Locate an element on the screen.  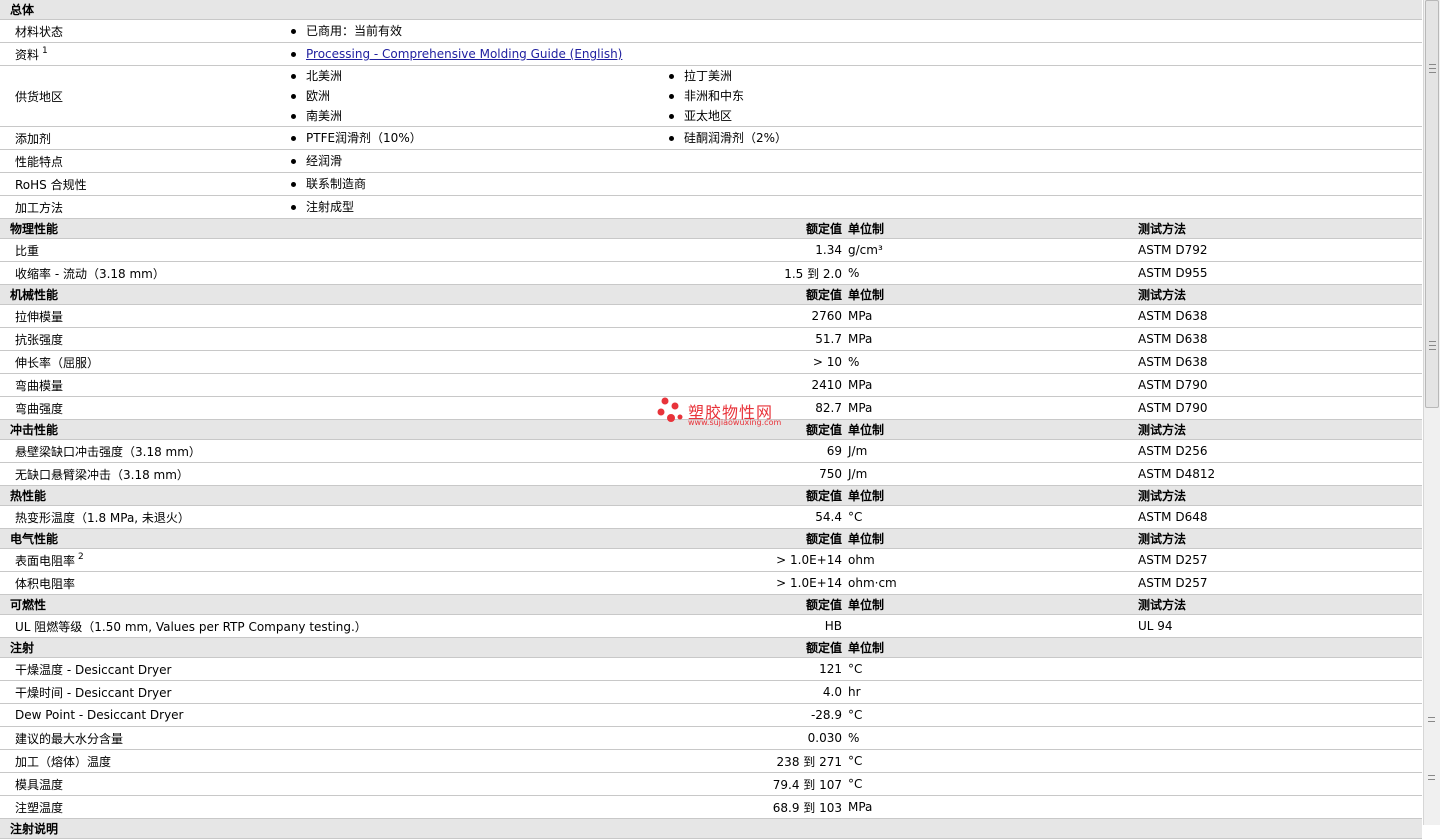
section-title: 机械性能 is located at coordinates (141, 294).